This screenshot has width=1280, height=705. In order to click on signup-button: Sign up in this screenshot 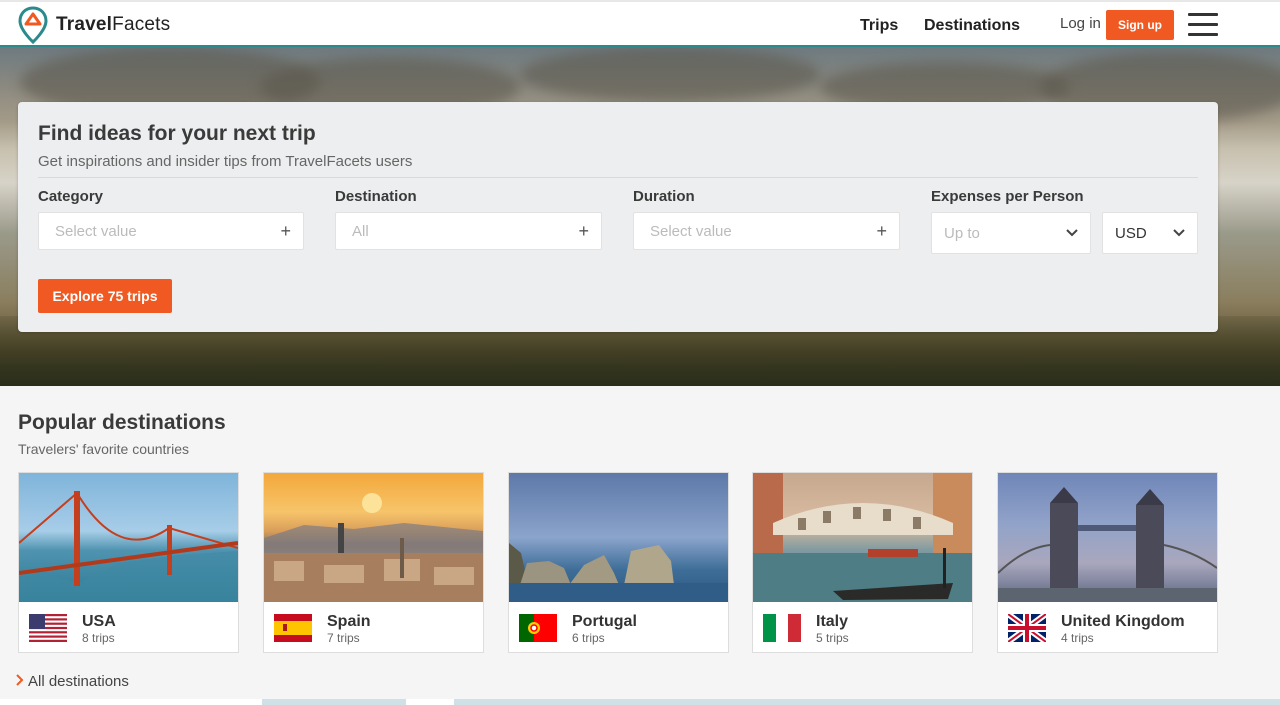, I will do `click(1140, 25)`.